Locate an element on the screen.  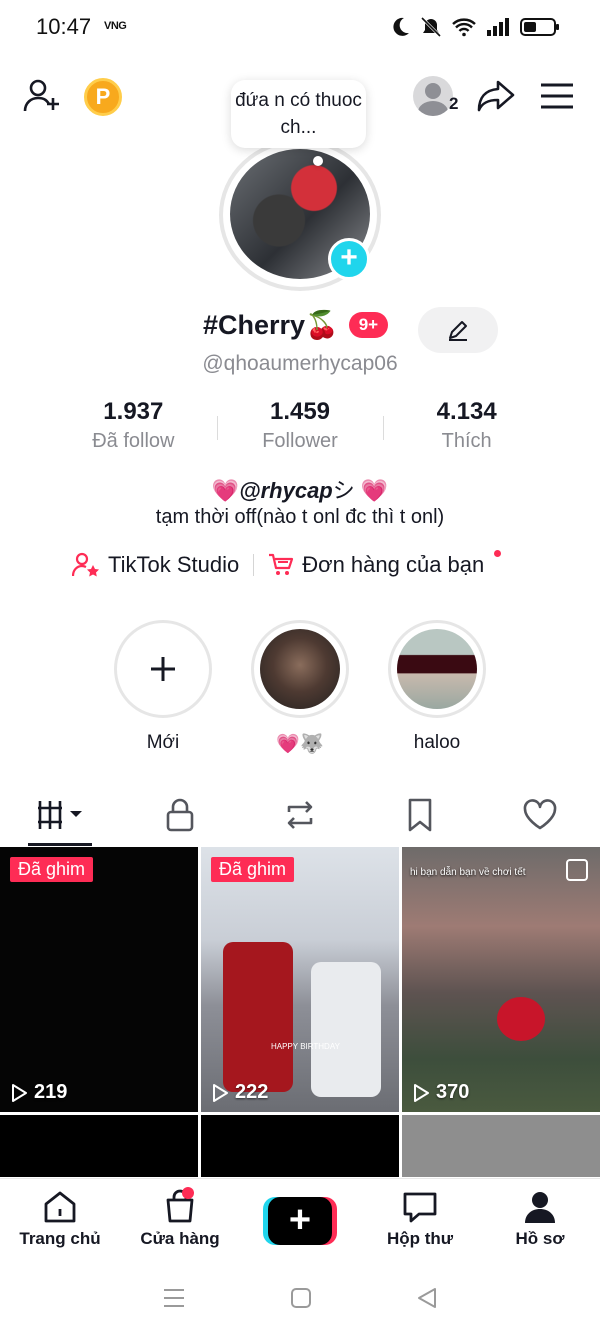
tiktok-studio-label: TikTok Studio is located at coordinates (174, 564).